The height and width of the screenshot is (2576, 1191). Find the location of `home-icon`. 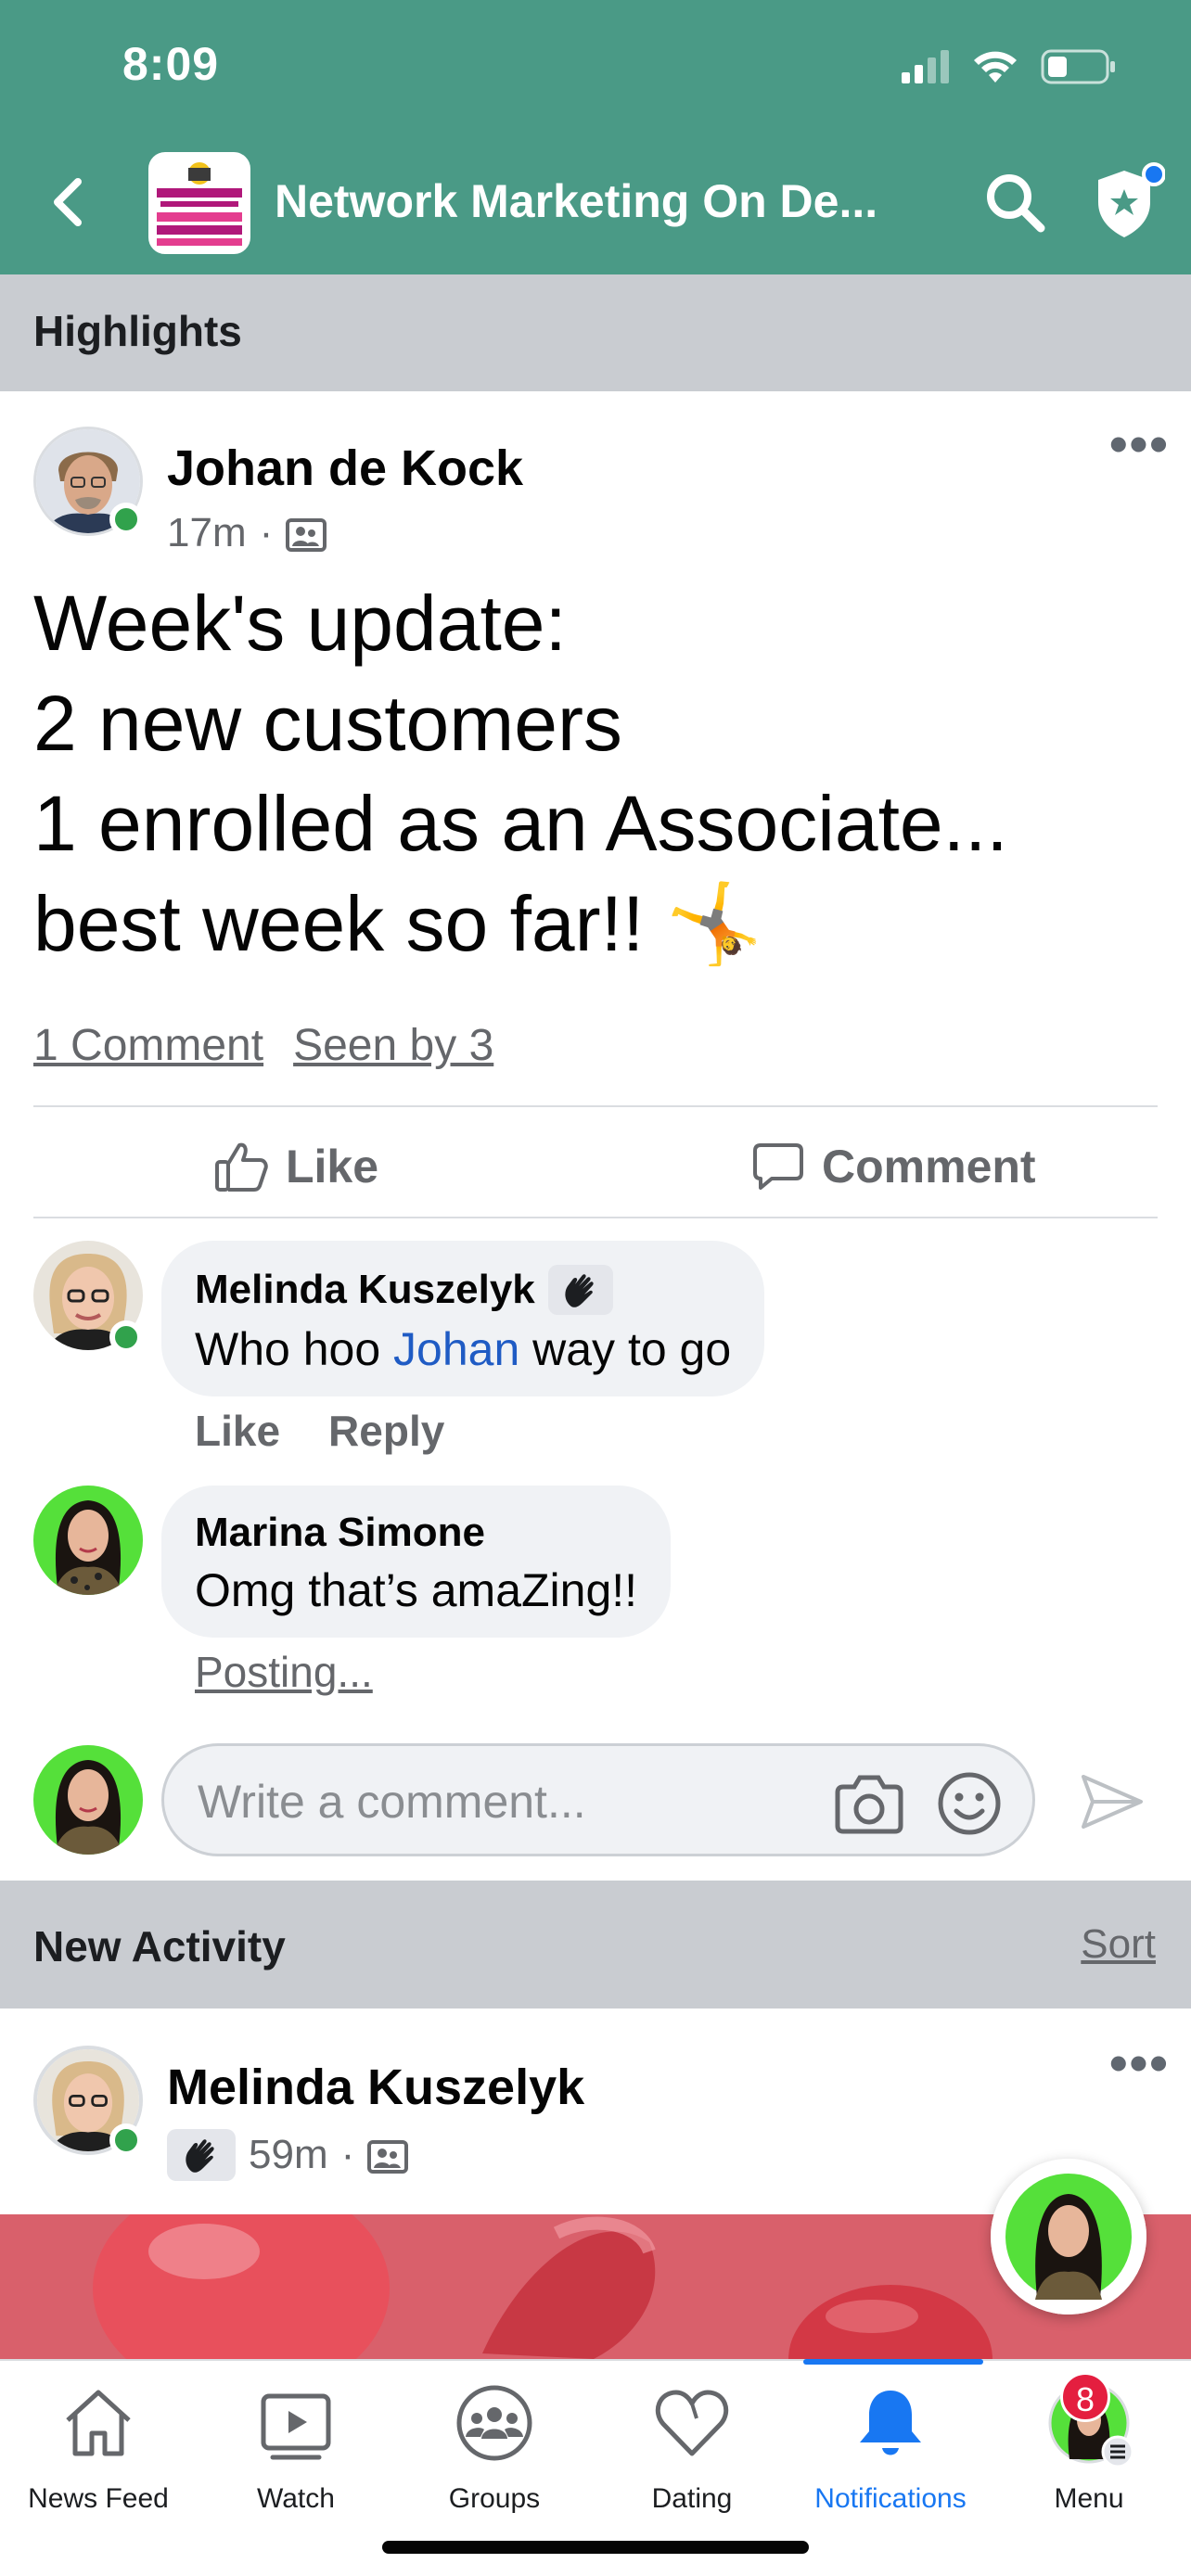

home-icon is located at coordinates (98, 2423).